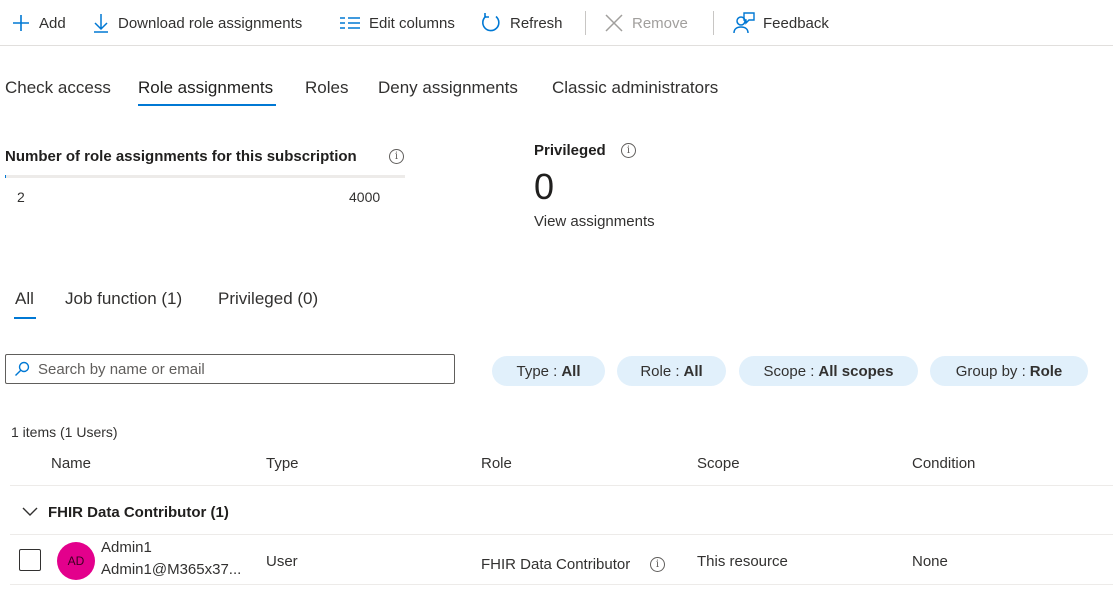 The image size is (1113, 609). Describe the element at coordinates (365, 197) in the screenshot. I see `limit-count: 4000` at that location.